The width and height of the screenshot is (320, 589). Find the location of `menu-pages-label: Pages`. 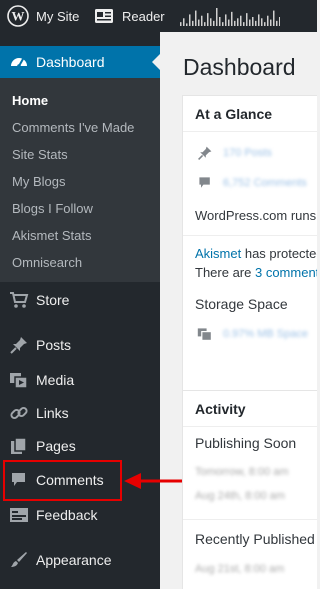

menu-pages-label: Pages is located at coordinates (56, 446).